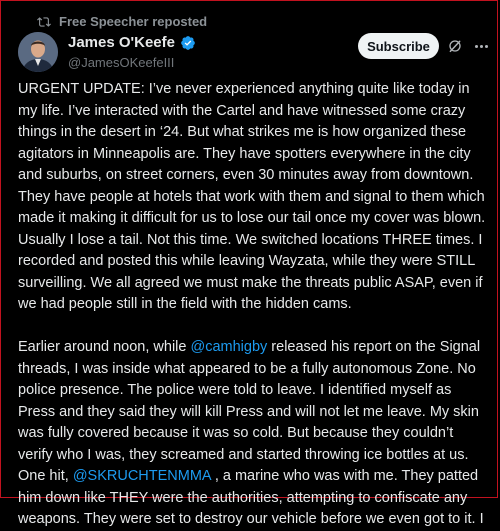  What do you see at coordinates (121, 62) in the screenshot?
I see `author-handle: @JamesOKeefeIII` at bounding box center [121, 62].